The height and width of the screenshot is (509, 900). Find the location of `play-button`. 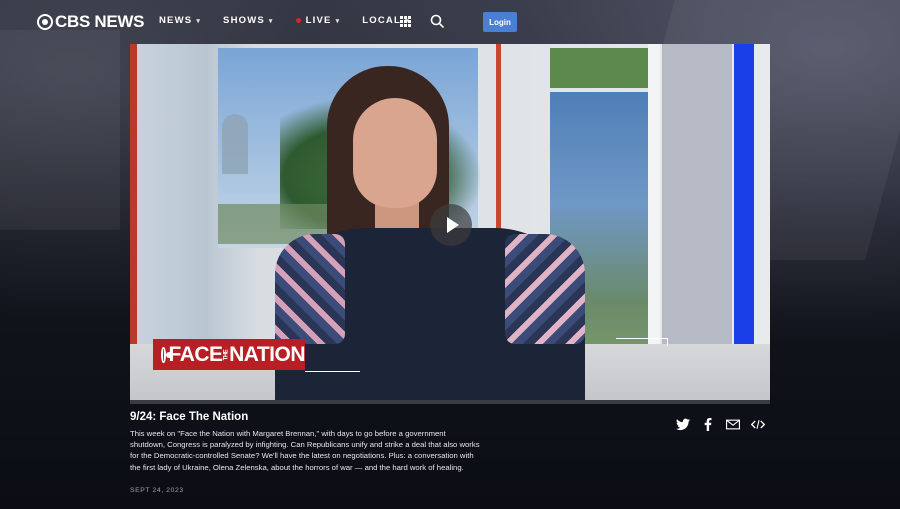

play-button is located at coordinates (451, 225).